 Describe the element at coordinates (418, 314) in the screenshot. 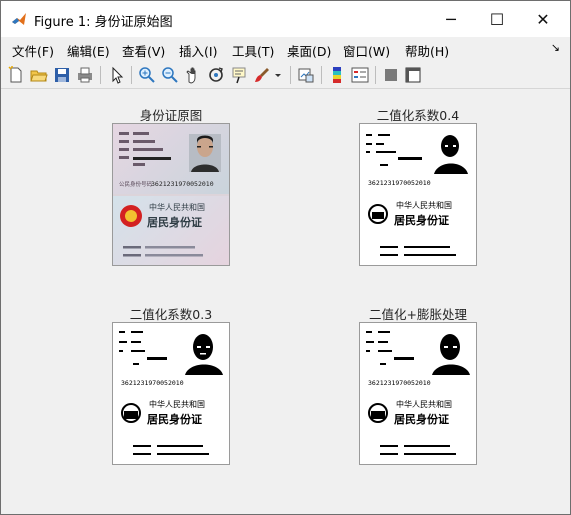

I see `subplot-title-dilated: 二值化+膨胀处理` at that location.